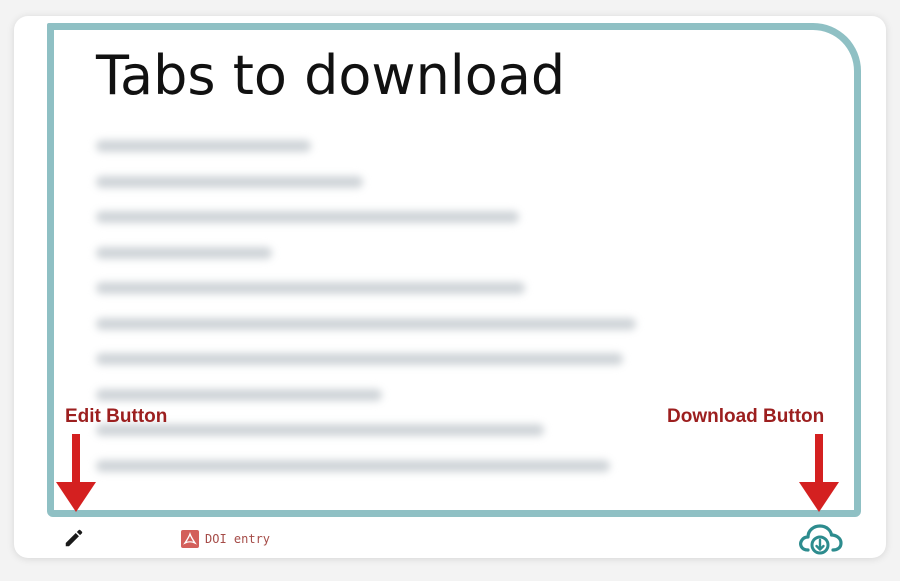 The height and width of the screenshot is (581, 900). I want to click on download-annotation-arrow, so click(819, 473).